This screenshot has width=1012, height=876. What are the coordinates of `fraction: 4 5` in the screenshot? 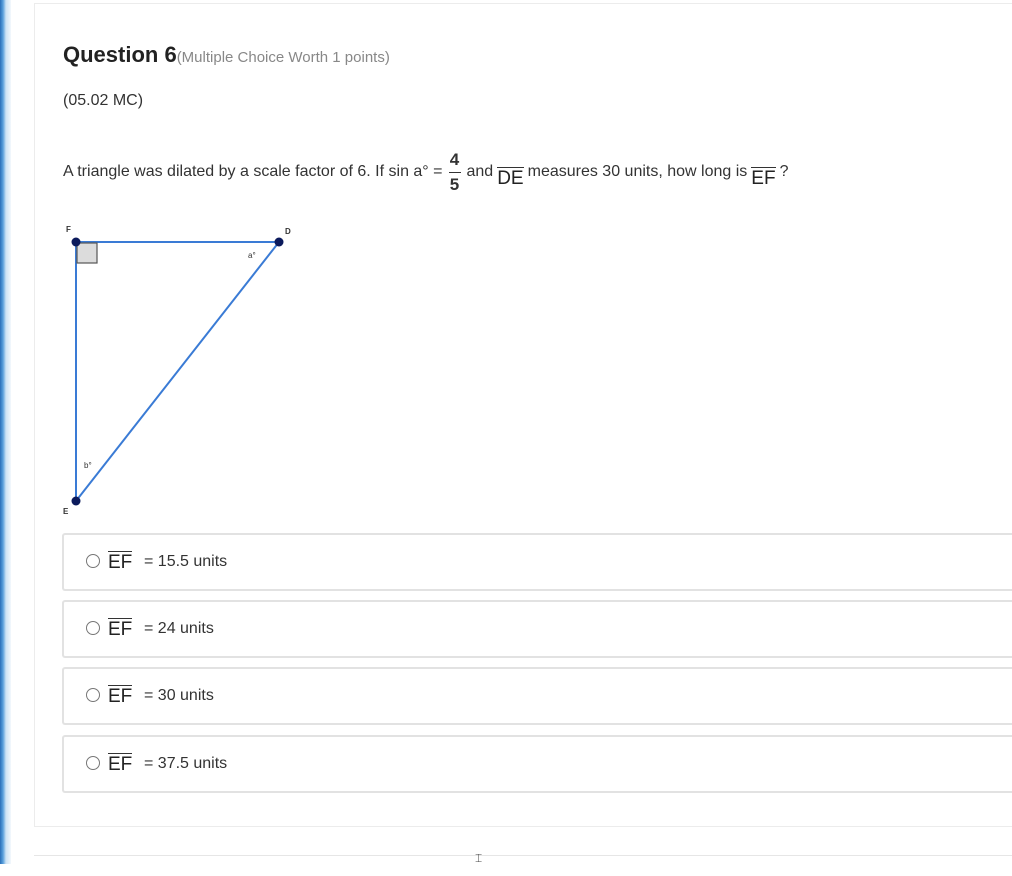 It's located at (454, 171).